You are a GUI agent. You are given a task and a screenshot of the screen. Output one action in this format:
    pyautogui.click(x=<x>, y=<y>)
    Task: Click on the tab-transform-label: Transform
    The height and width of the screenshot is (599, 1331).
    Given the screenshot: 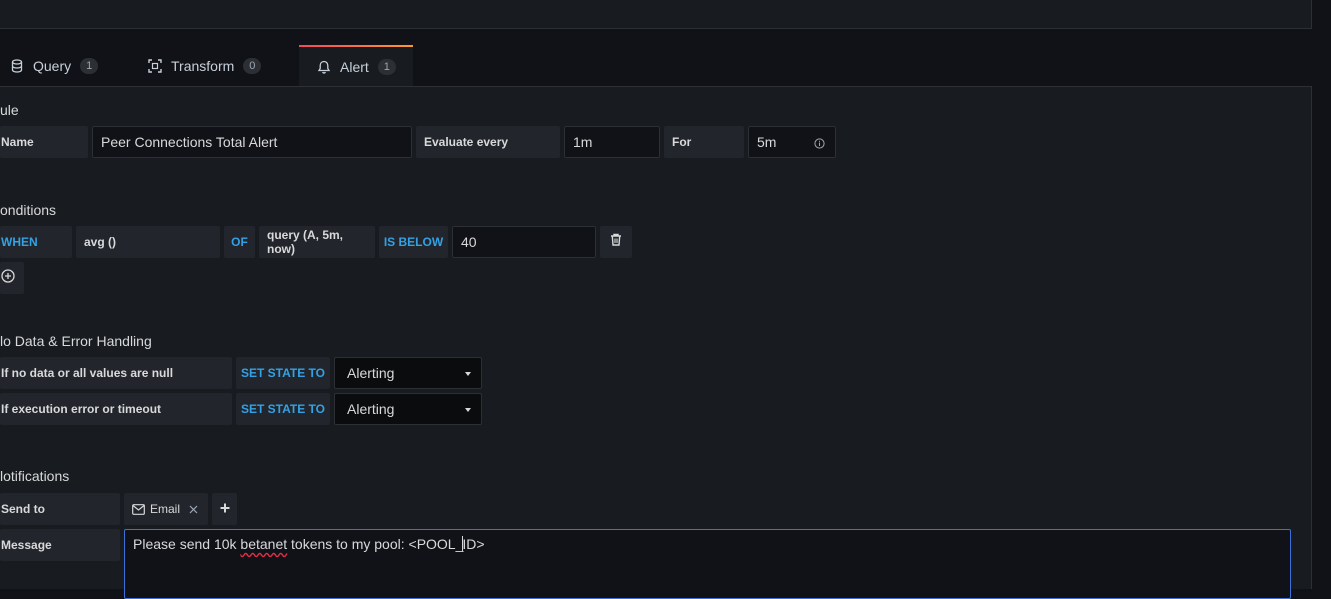 What is the action you would take?
    pyautogui.click(x=203, y=65)
    